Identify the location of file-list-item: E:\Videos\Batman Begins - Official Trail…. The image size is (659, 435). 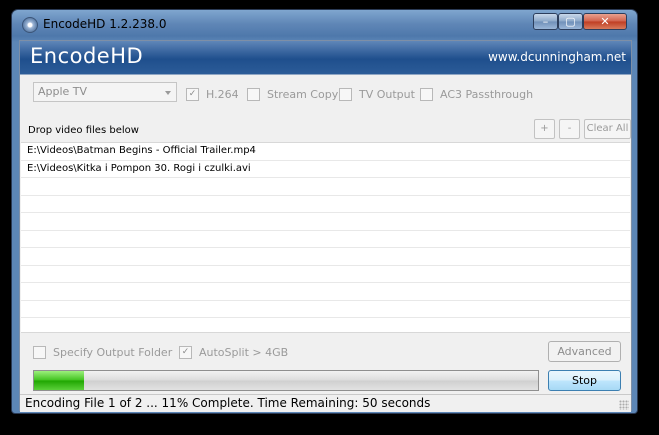
(325, 152).